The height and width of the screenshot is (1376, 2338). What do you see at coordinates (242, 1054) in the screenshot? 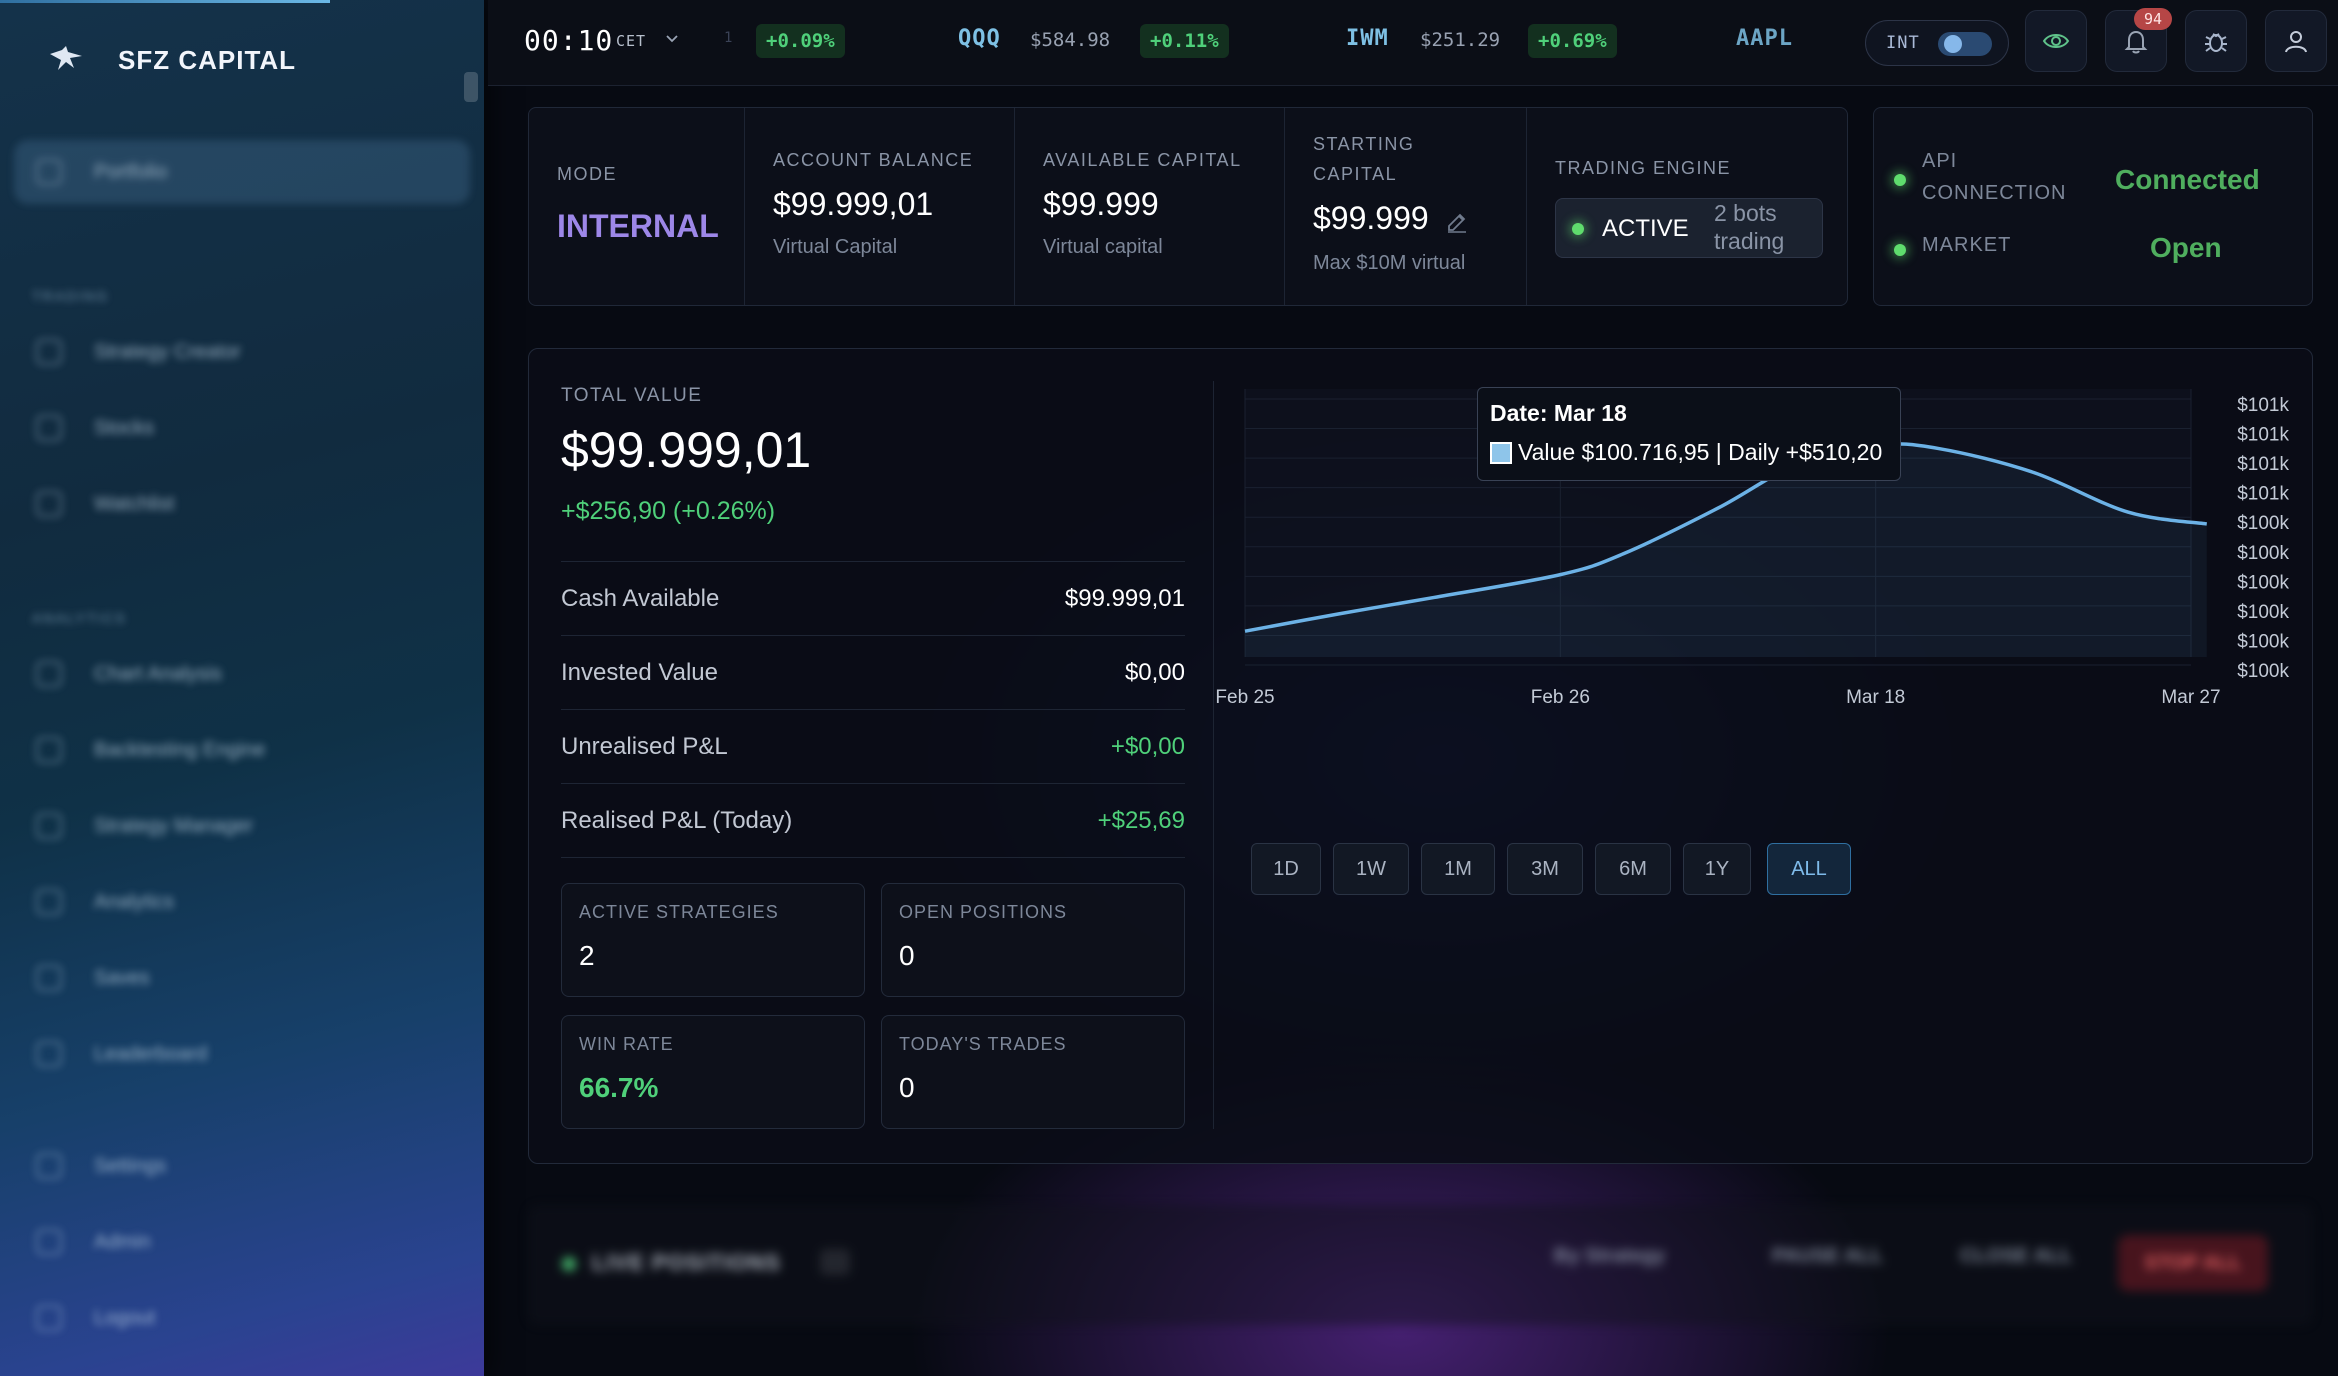
I see `sidebar-item-leaderboard: Leaderboard` at bounding box center [242, 1054].